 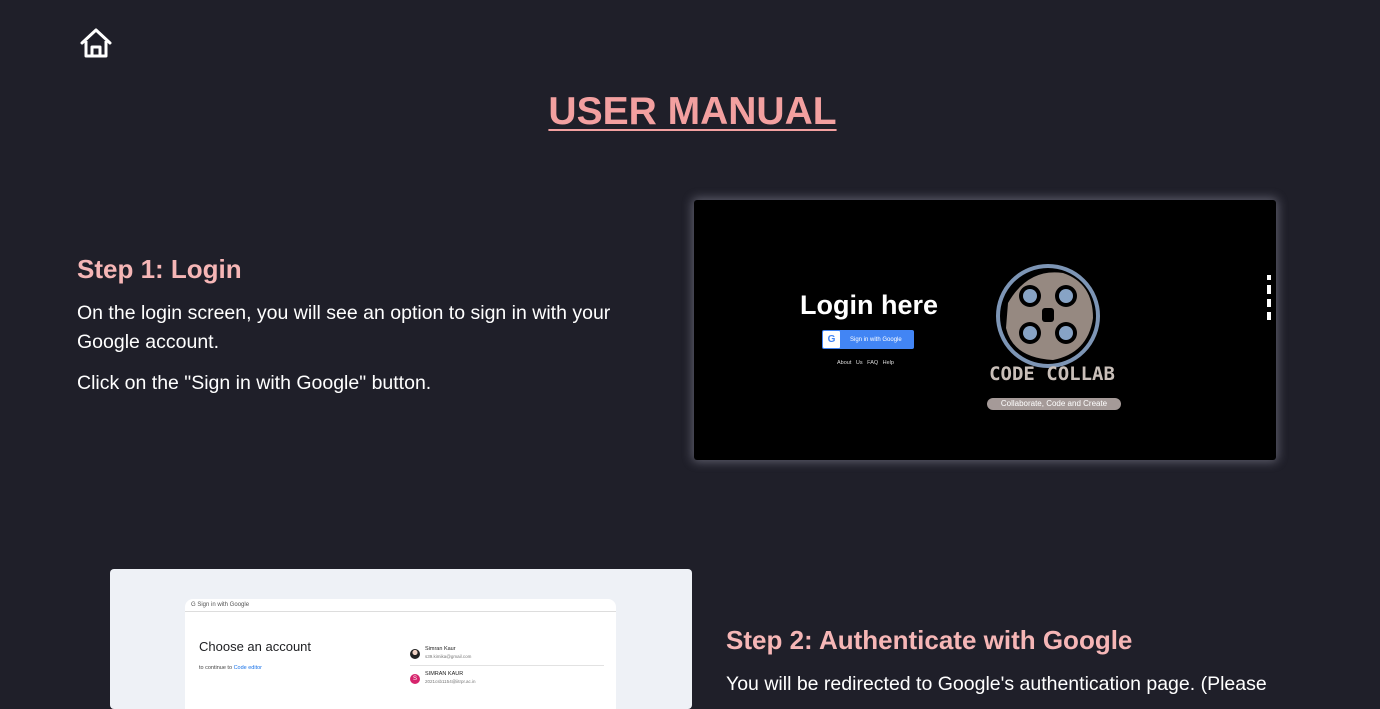 I want to click on footer-links: About Us FAQ Help, so click(x=865, y=363).